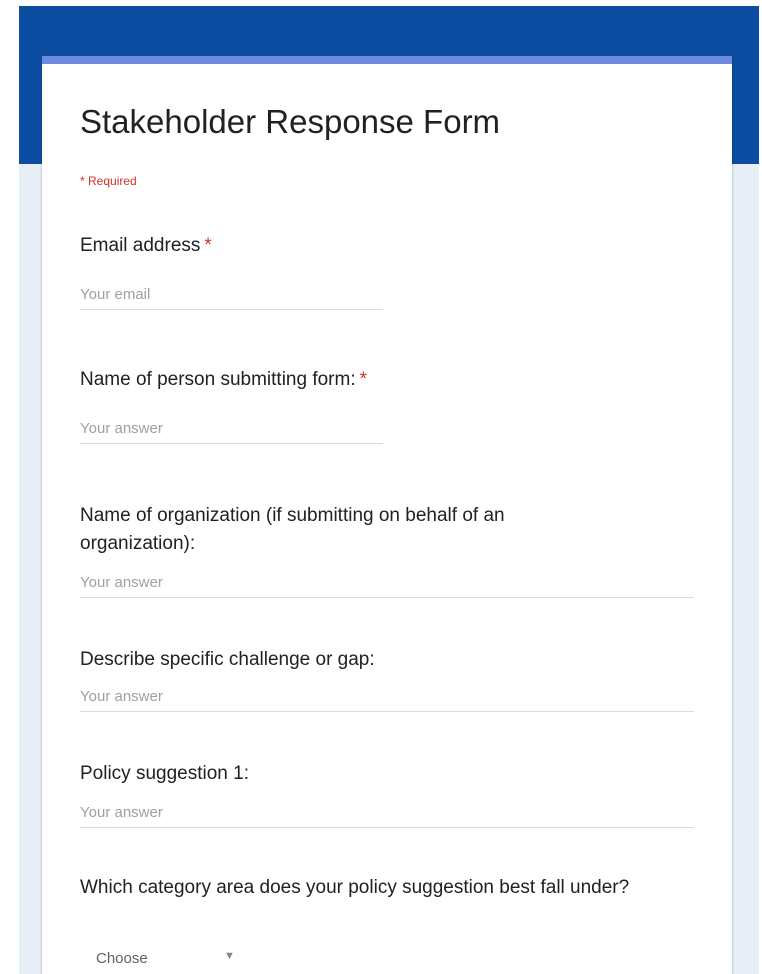 This screenshot has width=762, height=974. What do you see at coordinates (227, 659) in the screenshot?
I see `question-text: Describe specific challenge or gap:` at bounding box center [227, 659].